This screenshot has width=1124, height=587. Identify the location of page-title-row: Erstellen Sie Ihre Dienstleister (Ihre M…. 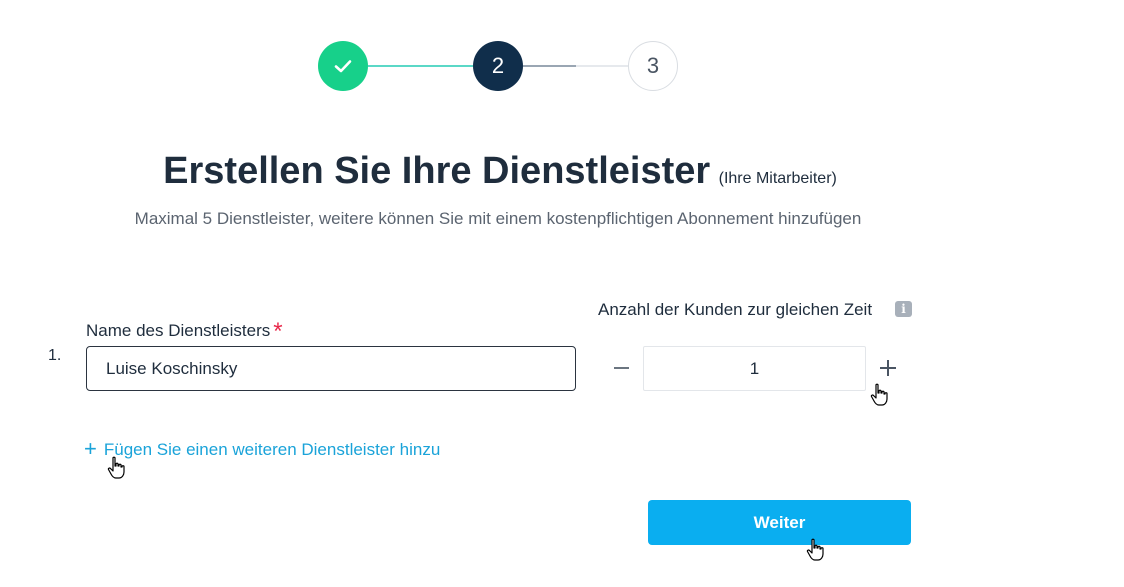
(500, 171).